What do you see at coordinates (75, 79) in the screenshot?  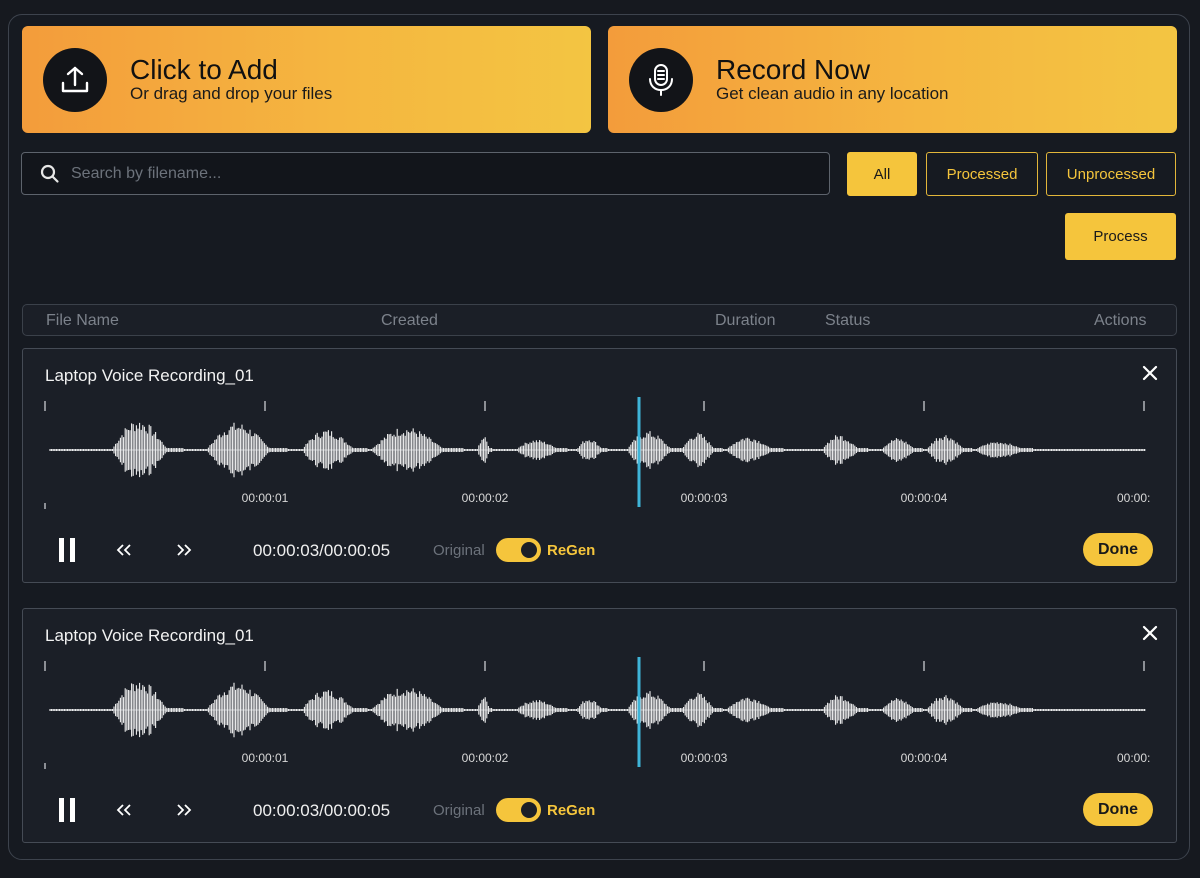 I see `upload-icon` at bounding box center [75, 79].